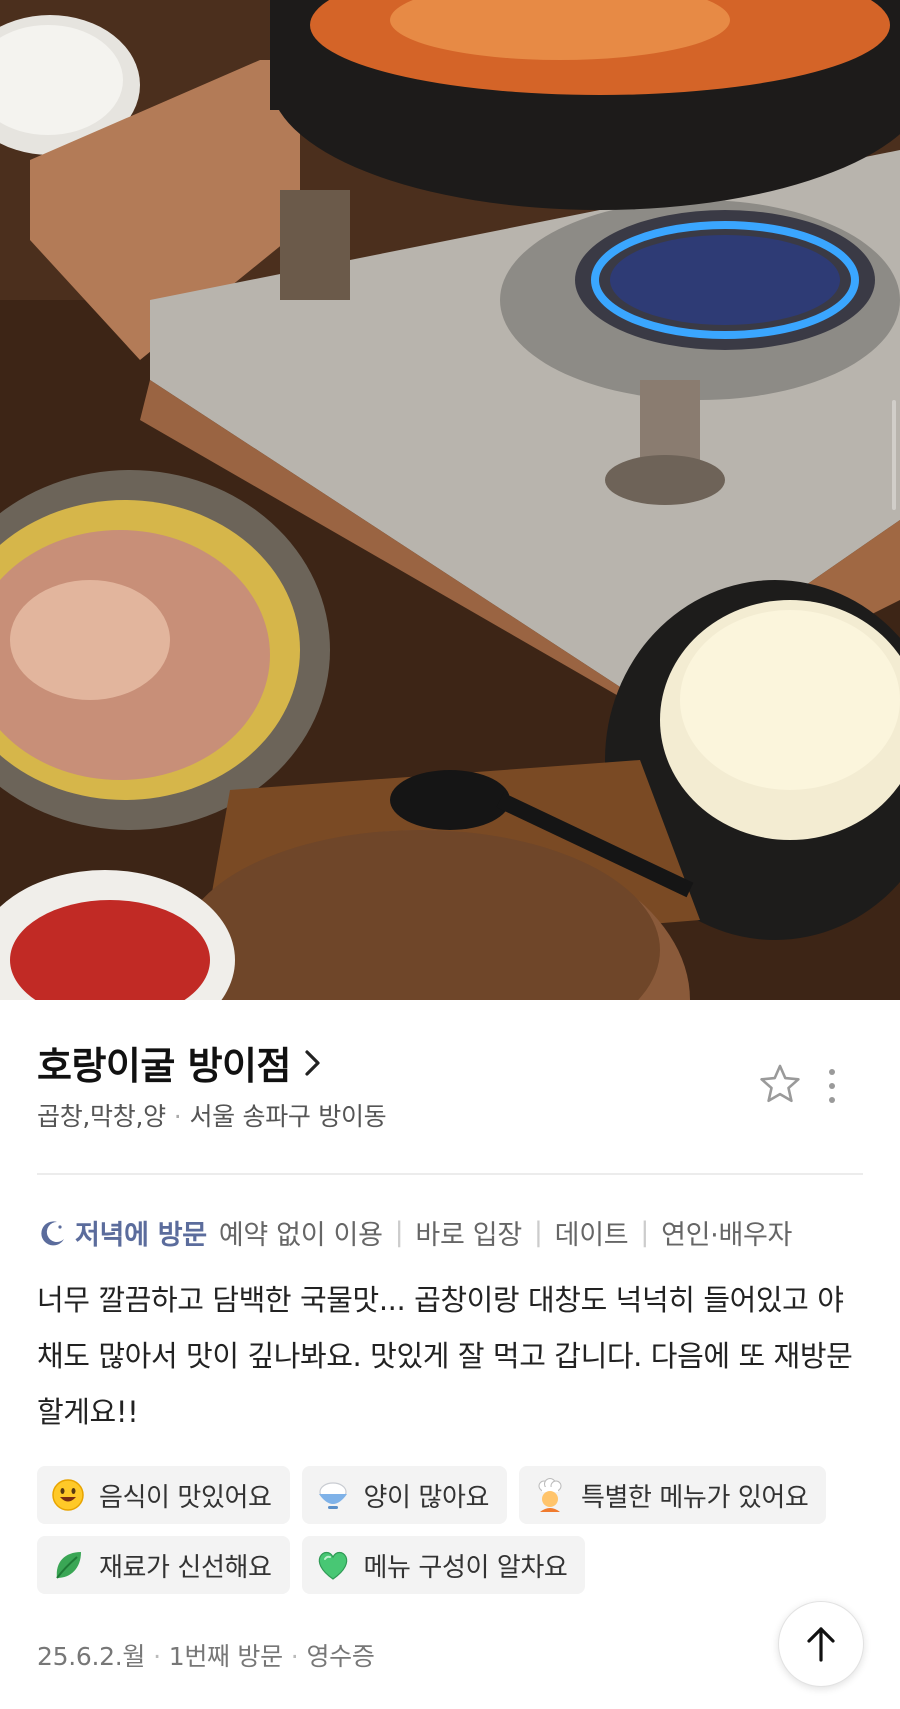 This screenshot has width=900, height=1709. I want to click on star-icon, so click(780, 1084).